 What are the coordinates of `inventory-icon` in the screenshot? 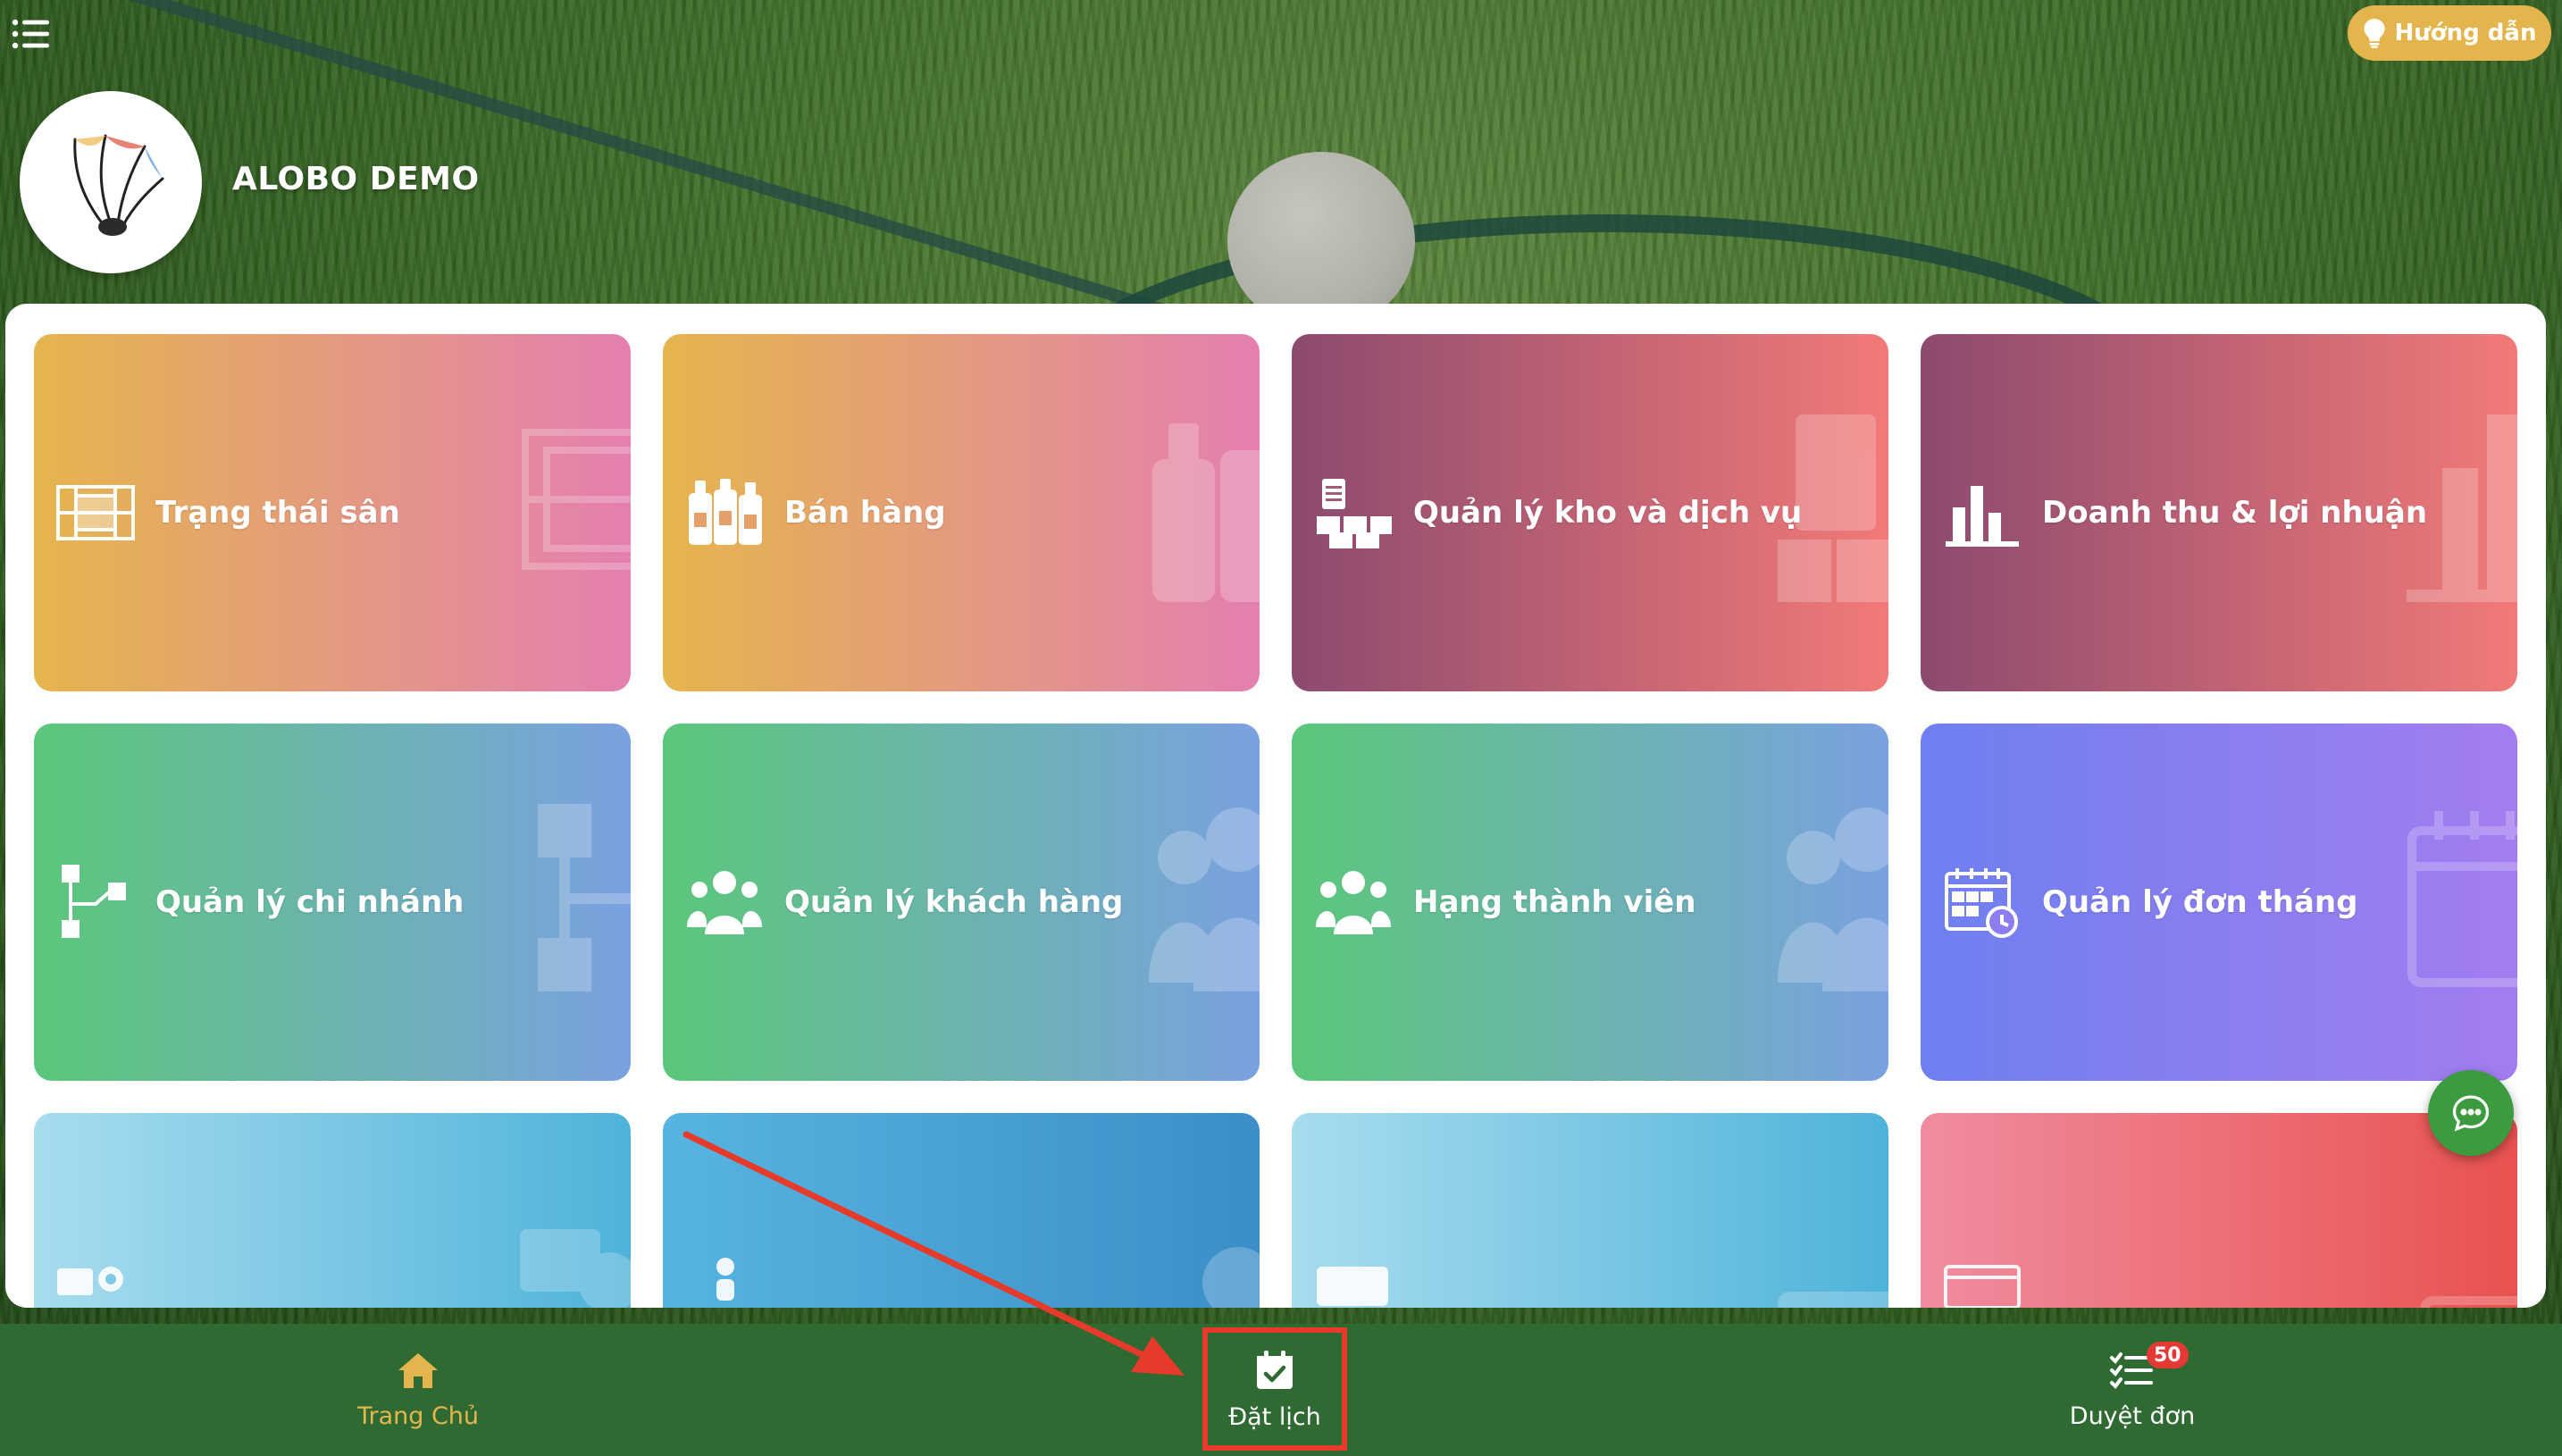 It's located at (1353, 512).